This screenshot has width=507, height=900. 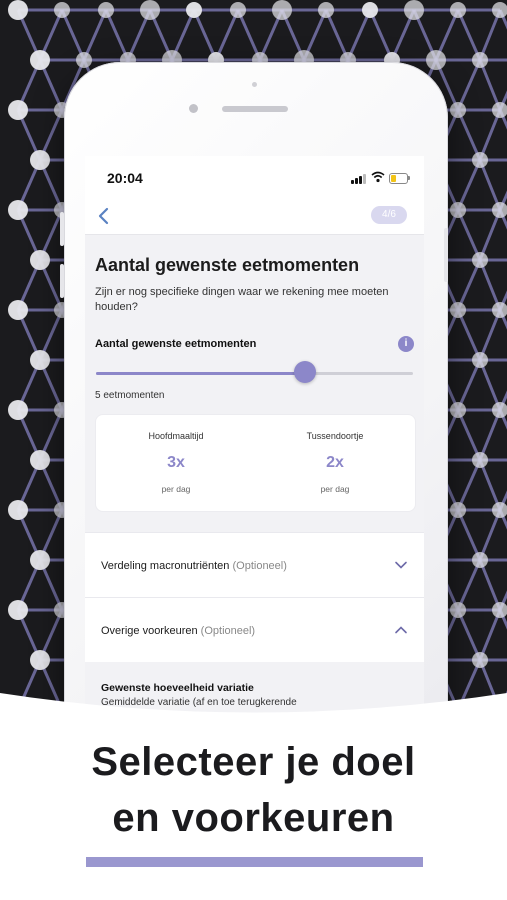 What do you see at coordinates (253, 818) in the screenshot?
I see `headline-line-2: en voorkeuren` at bounding box center [253, 818].